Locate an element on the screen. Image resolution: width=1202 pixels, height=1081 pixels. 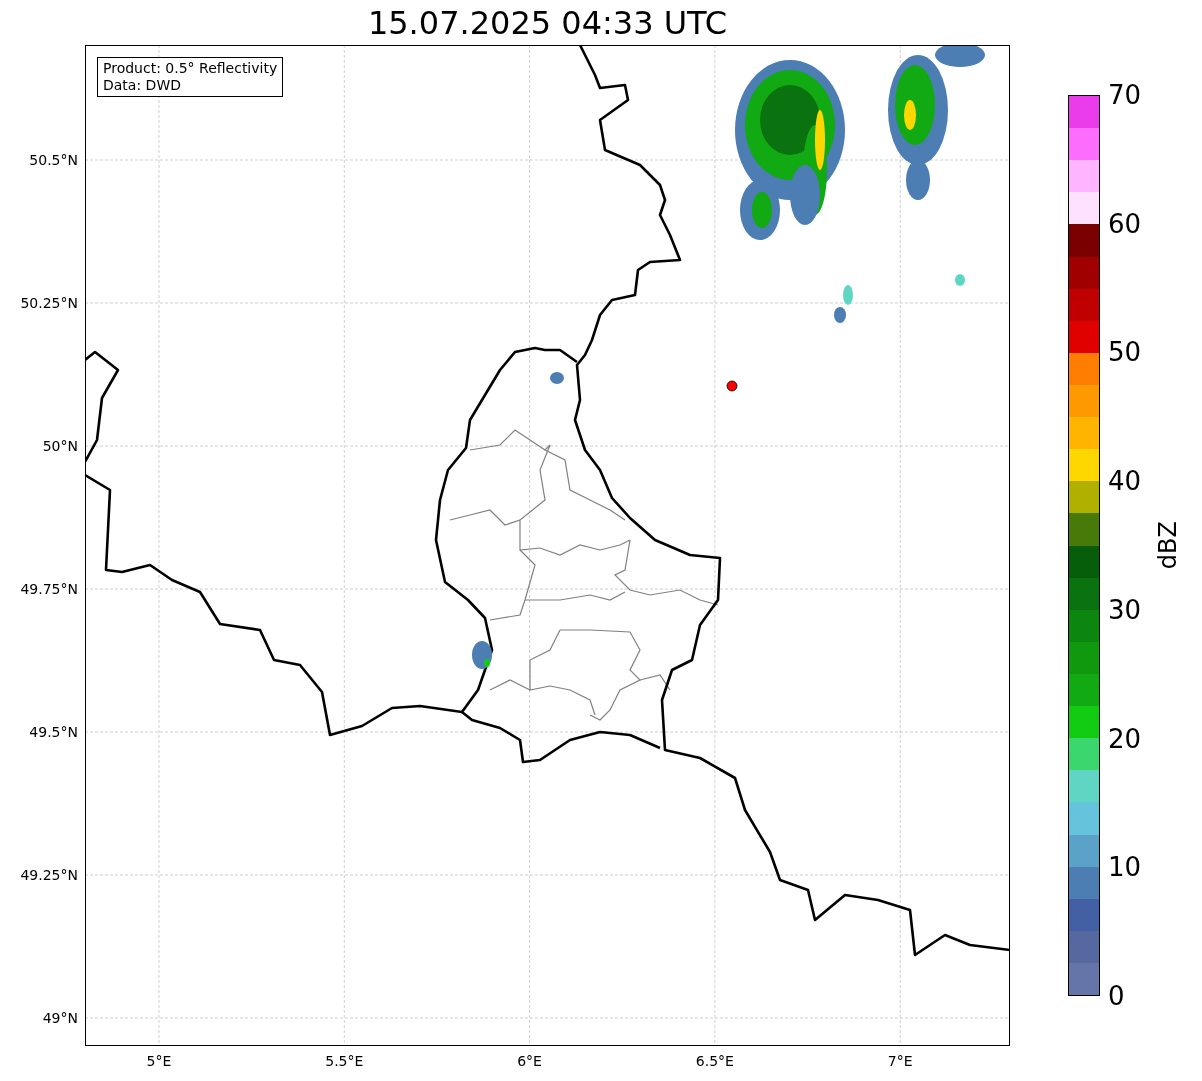
radar-site-marker is located at coordinates (732, 386).